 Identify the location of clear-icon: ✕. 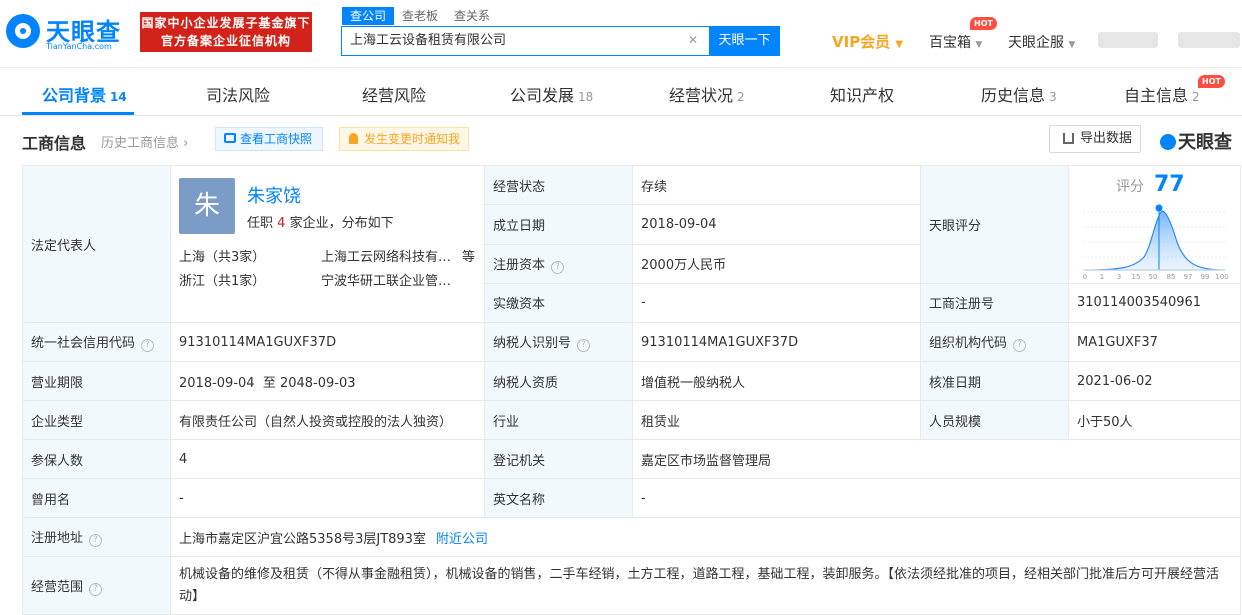
(693, 40).